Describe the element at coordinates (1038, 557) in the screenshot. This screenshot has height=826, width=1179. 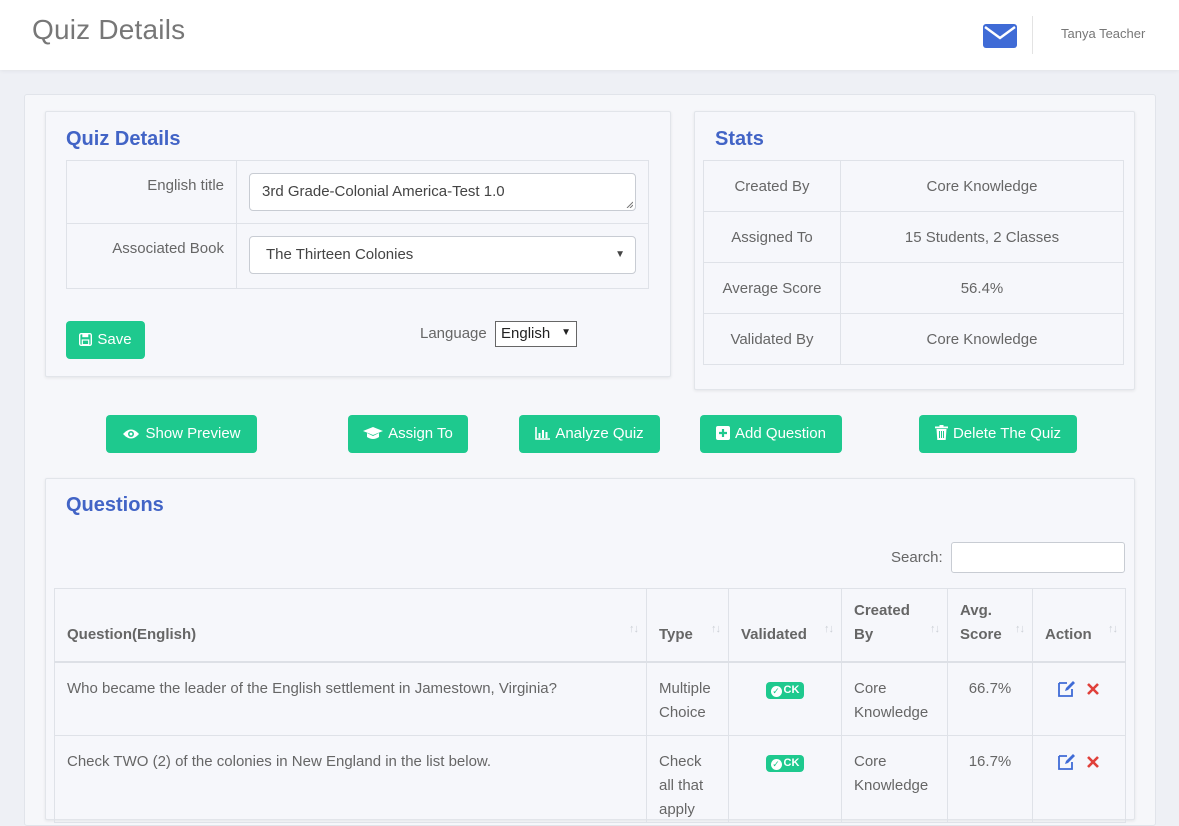
I see `search-input` at that location.